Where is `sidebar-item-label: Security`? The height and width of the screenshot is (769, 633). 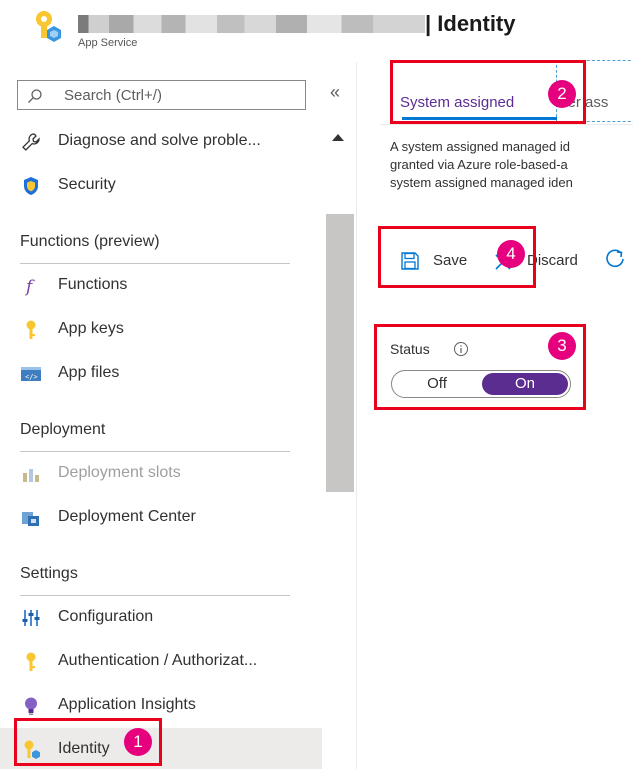
sidebar-item-label: Security is located at coordinates (87, 184).